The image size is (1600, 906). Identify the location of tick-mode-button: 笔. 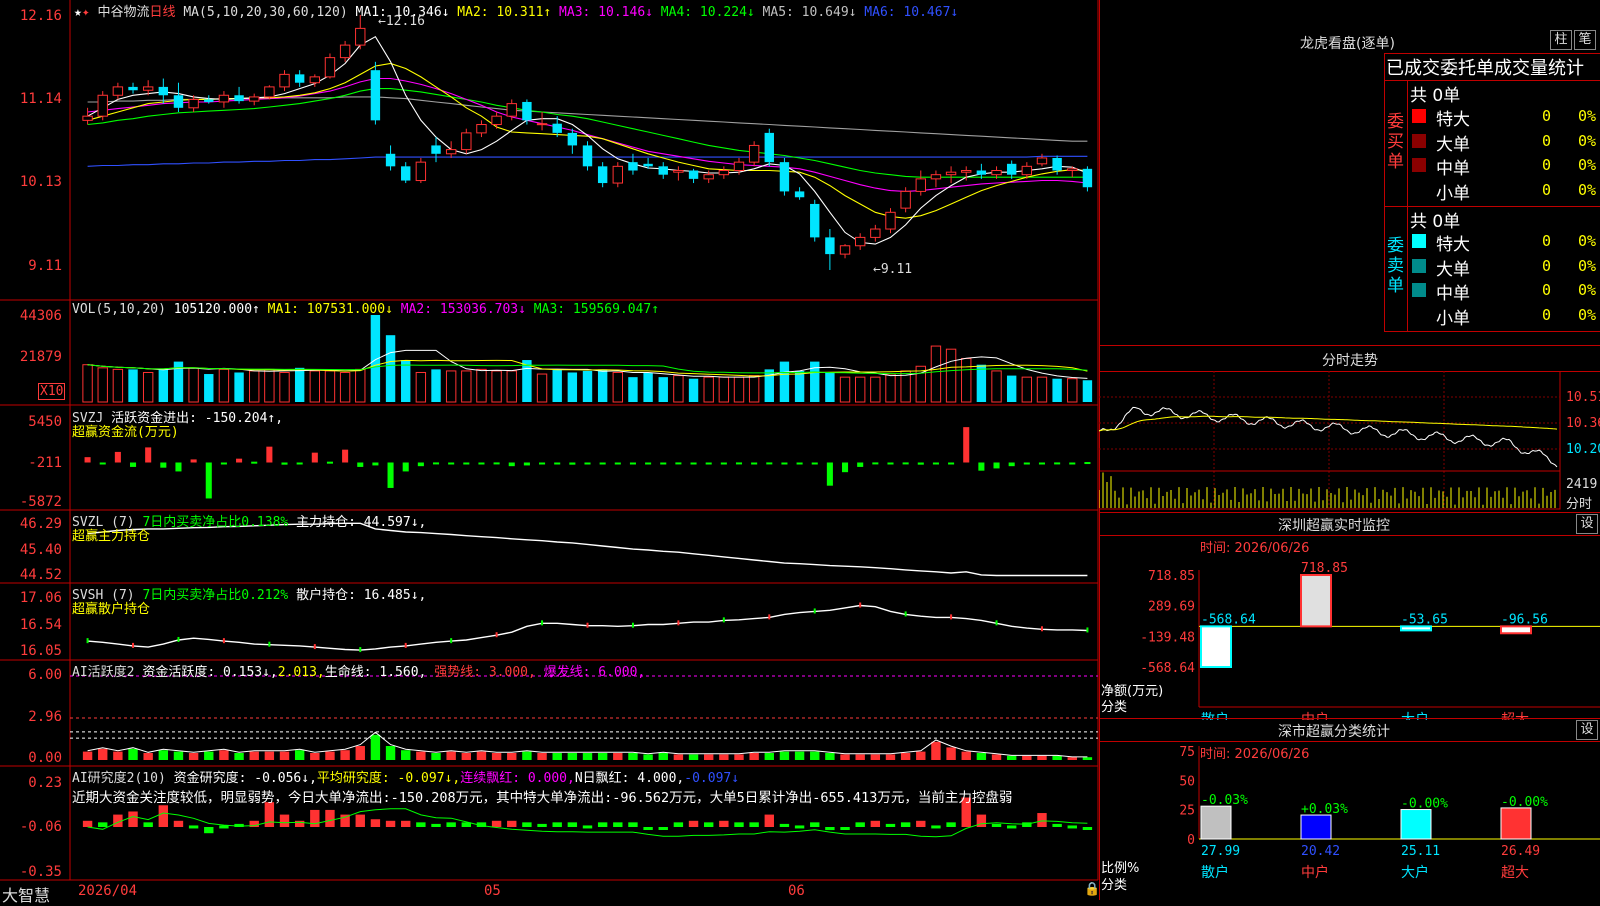
(1585, 40).